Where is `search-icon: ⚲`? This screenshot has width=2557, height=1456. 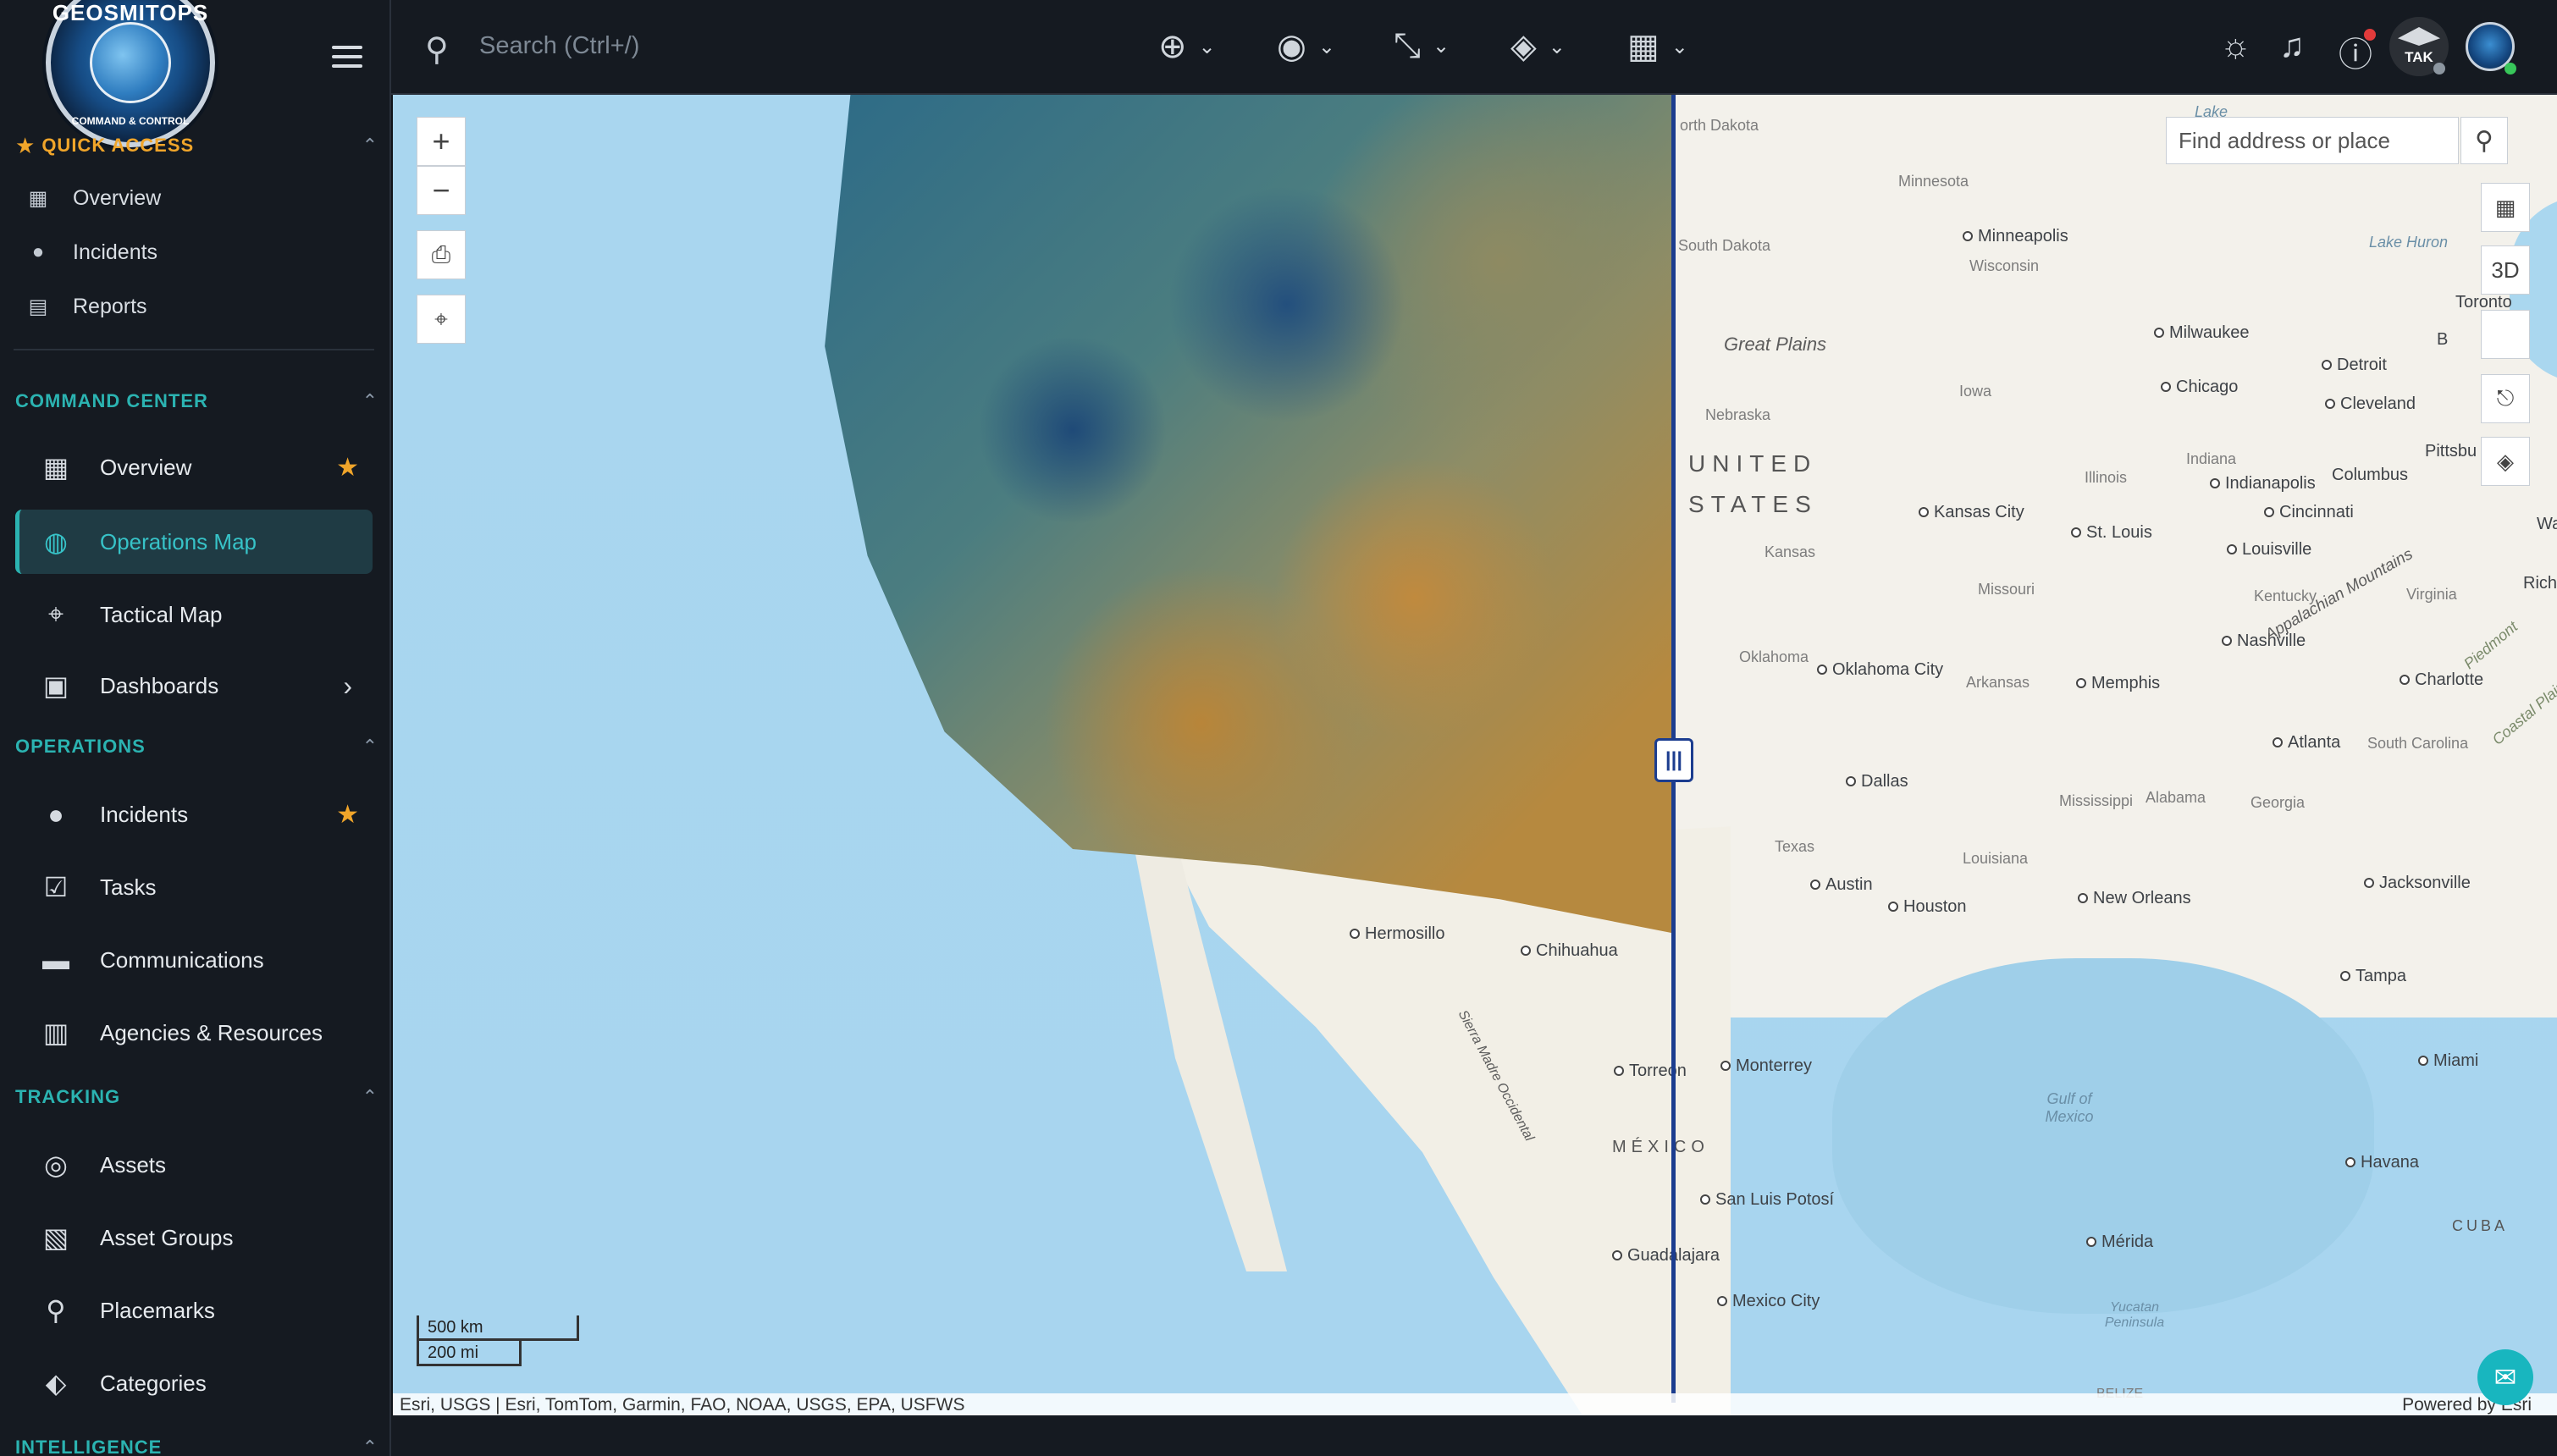
search-icon: ⚲ is located at coordinates (437, 50).